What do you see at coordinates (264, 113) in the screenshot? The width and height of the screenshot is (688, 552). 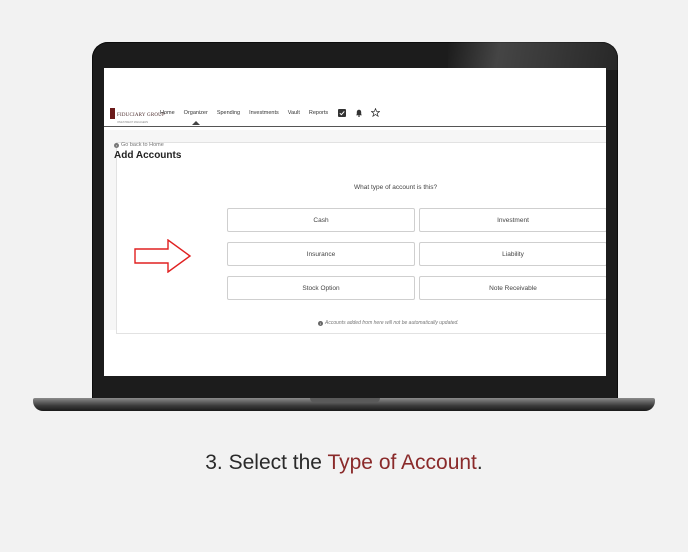 I see `nav-item-investments: Investments` at bounding box center [264, 113].